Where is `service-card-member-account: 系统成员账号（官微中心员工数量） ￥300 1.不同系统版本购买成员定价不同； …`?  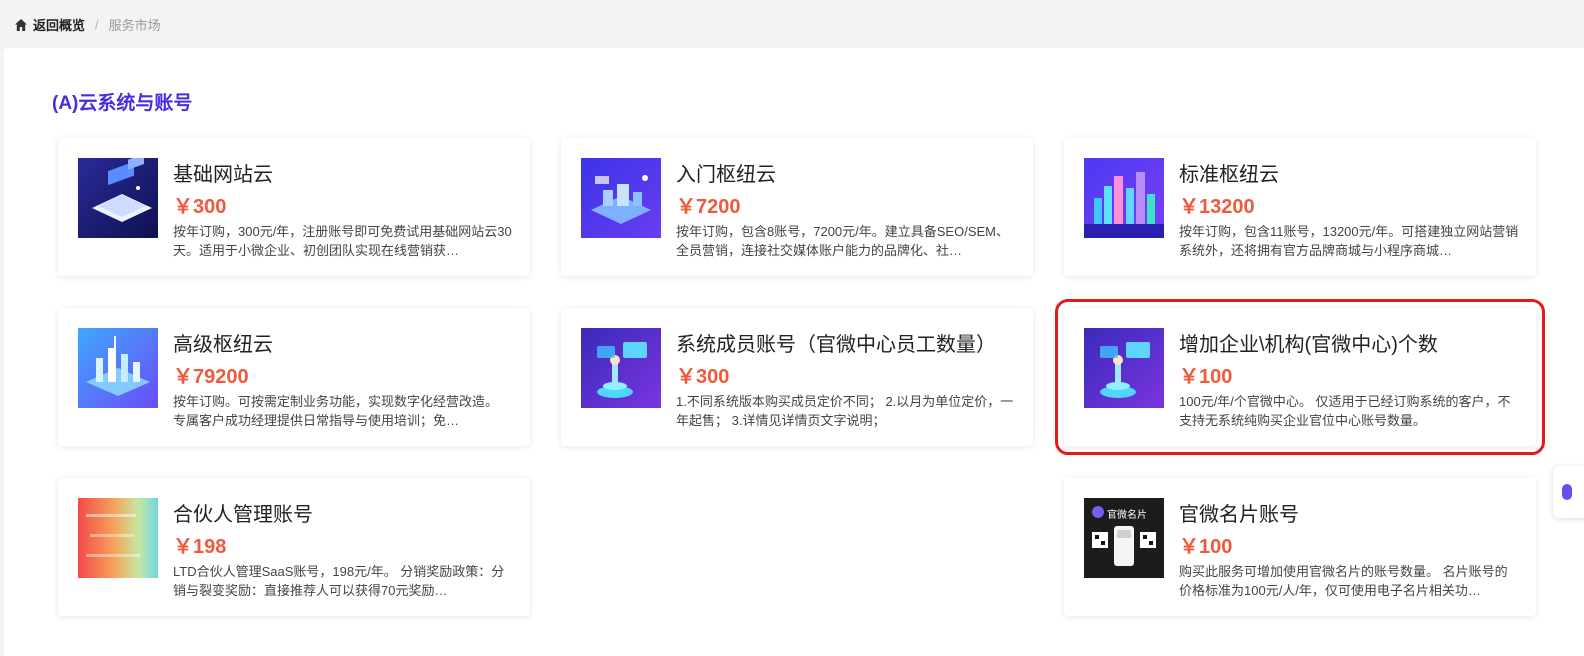 service-card-member-account: 系统成员账号（官微中心员工数量） ￥300 1.不同系统版本购买成员定价不同； … is located at coordinates (797, 377).